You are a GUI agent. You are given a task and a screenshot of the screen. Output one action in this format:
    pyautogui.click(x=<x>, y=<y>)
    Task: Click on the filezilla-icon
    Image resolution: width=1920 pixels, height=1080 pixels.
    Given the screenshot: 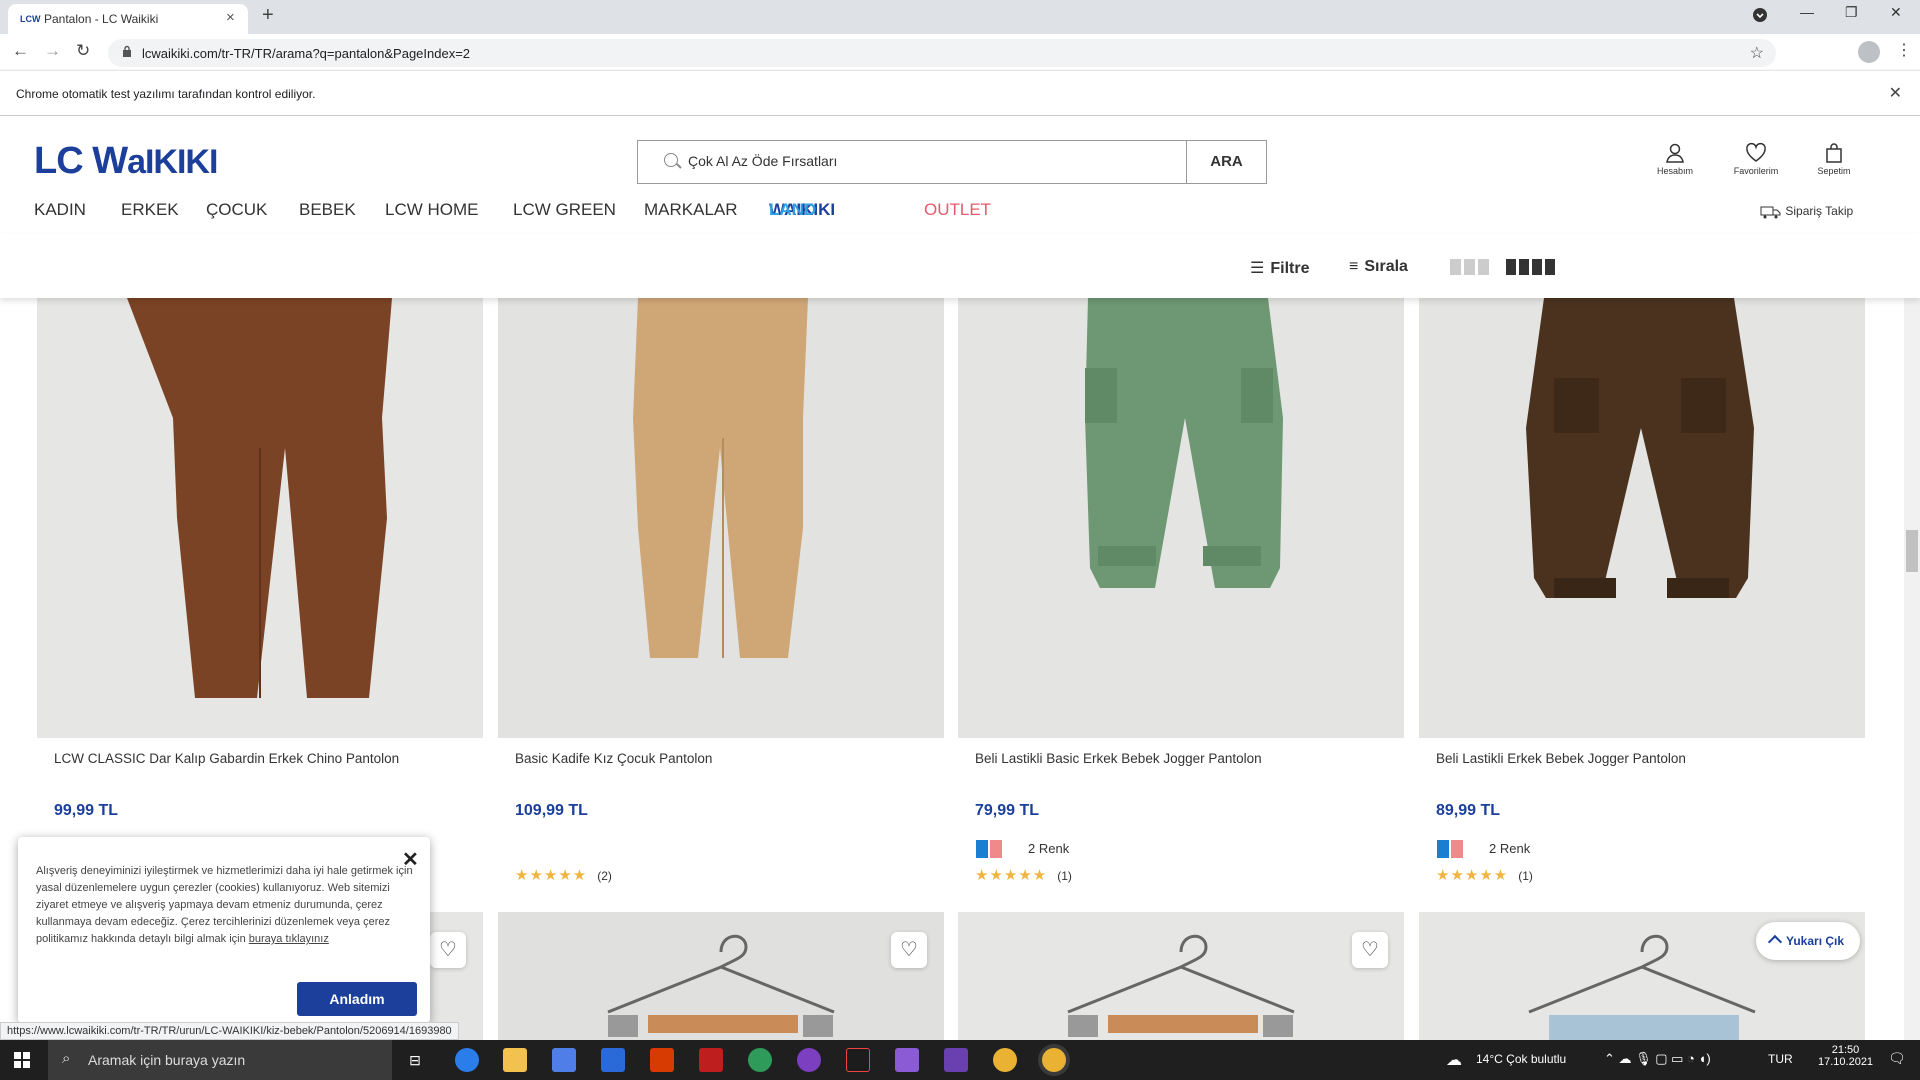 What is the action you would take?
    pyautogui.click(x=711, y=1060)
    